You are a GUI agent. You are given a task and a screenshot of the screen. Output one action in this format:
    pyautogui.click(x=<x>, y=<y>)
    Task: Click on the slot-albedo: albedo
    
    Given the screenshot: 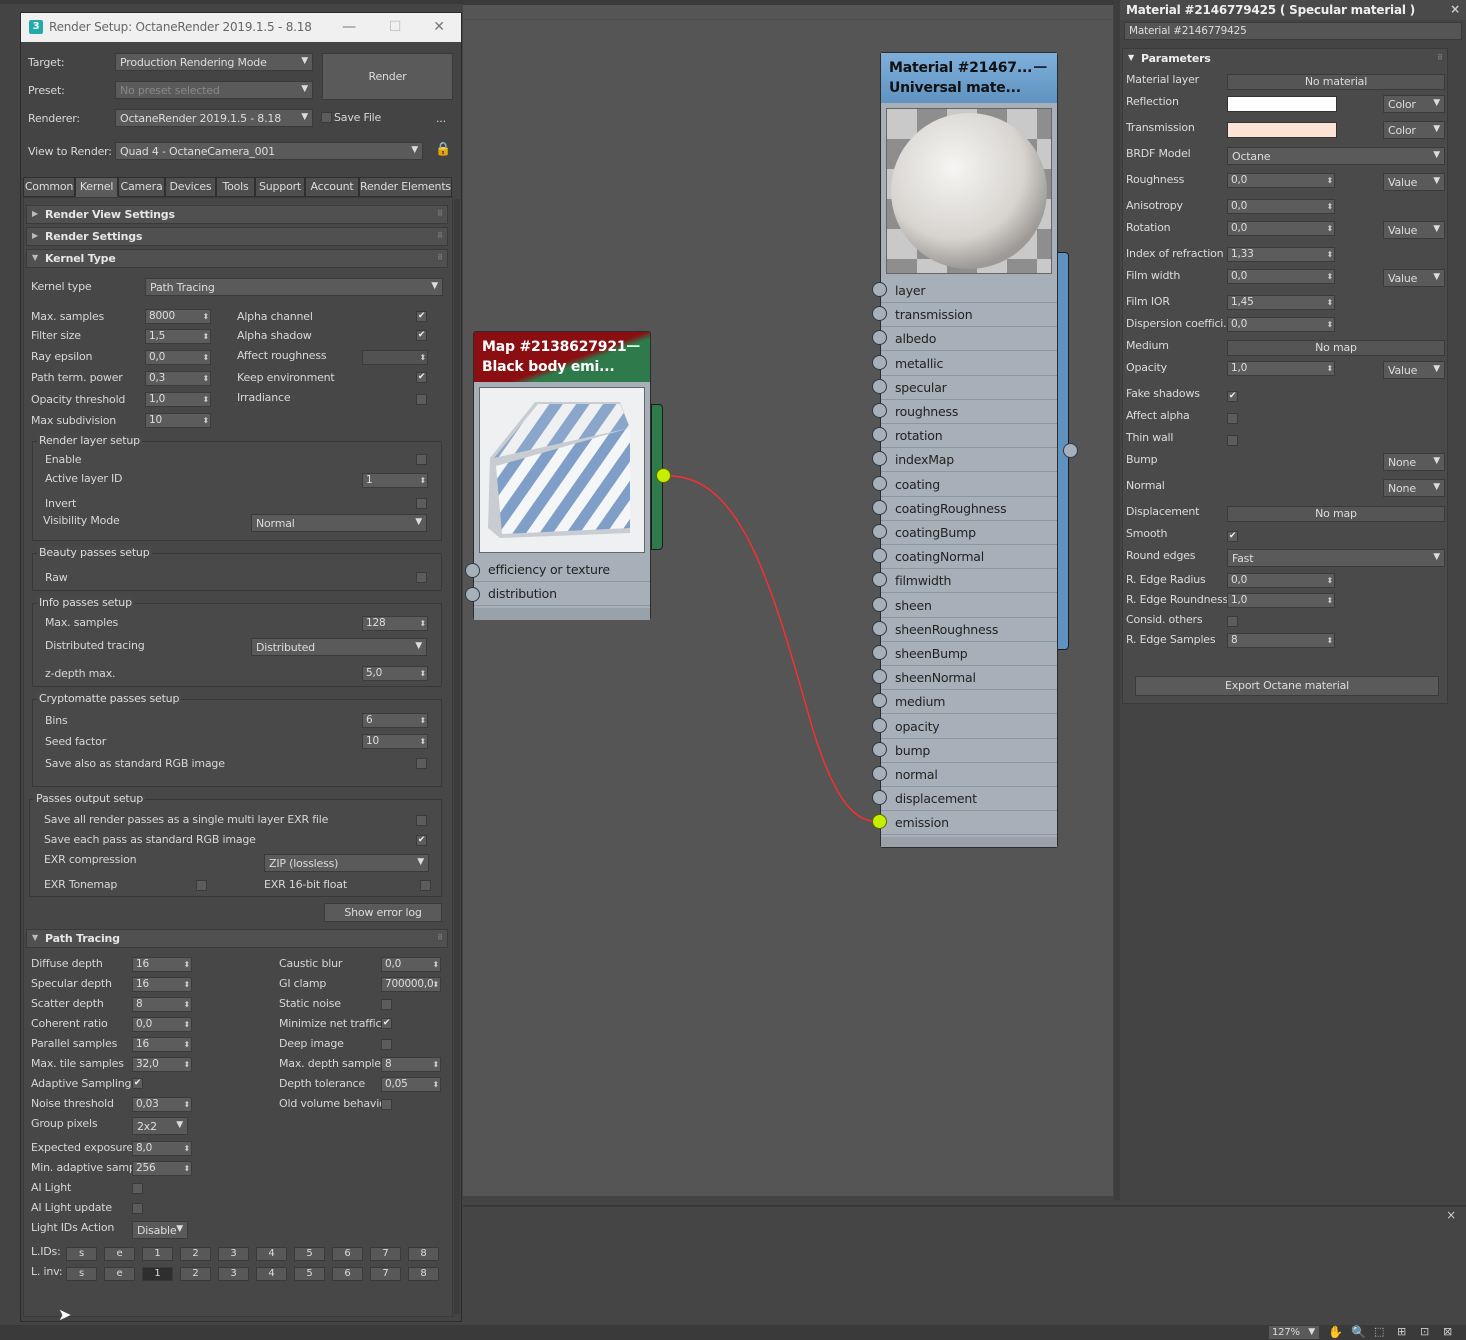 What is the action you would take?
    pyautogui.click(x=969, y=339)
    